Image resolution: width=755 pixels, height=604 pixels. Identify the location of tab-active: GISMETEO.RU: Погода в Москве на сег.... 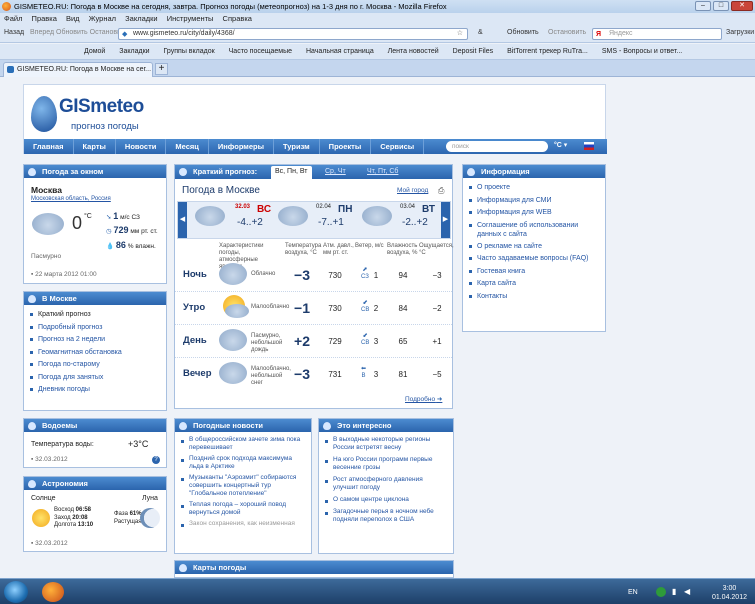
(78, 69).